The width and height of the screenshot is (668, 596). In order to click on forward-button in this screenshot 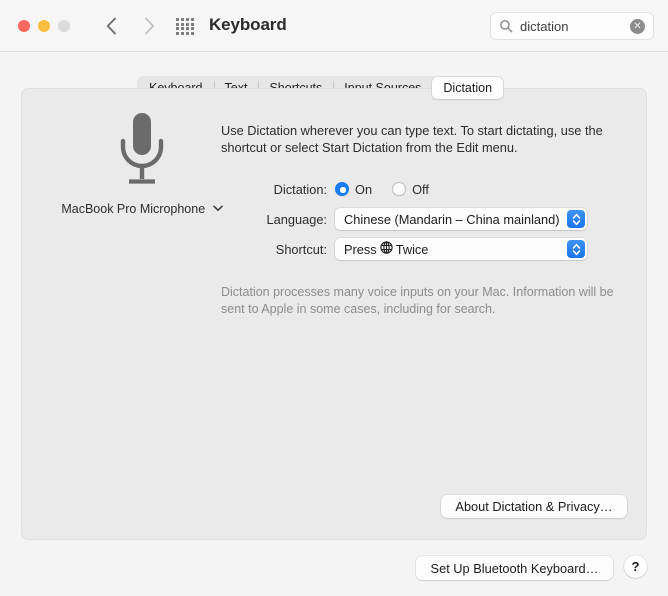, I will do `click(149, 26)`.